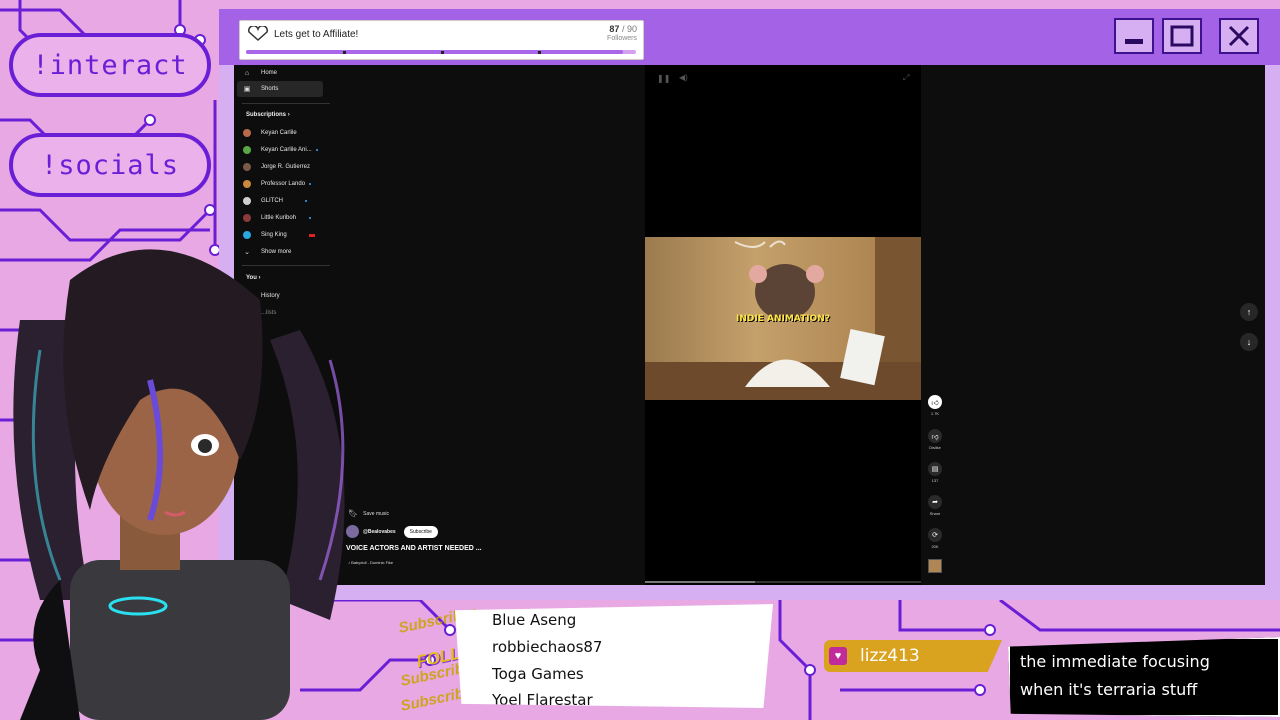 The height and width of the screenshot is (720, 1280). I want to click on socials-command-pill: !socials, so click(110, 165).